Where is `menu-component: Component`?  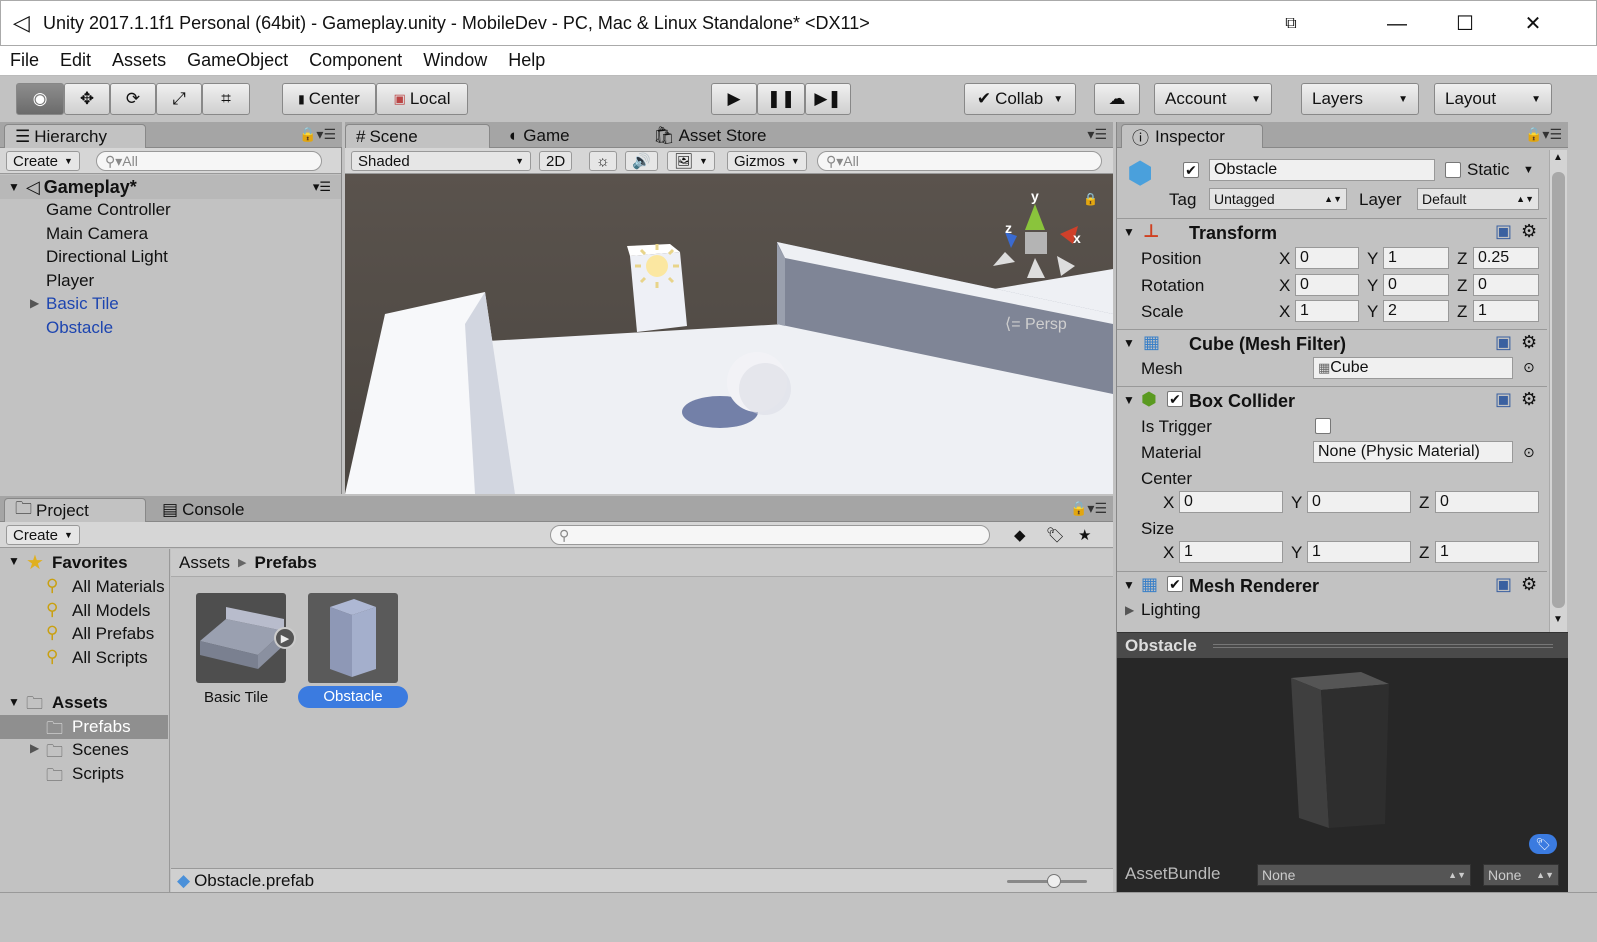
menu-component: Component is located at coordinates (355, 60).